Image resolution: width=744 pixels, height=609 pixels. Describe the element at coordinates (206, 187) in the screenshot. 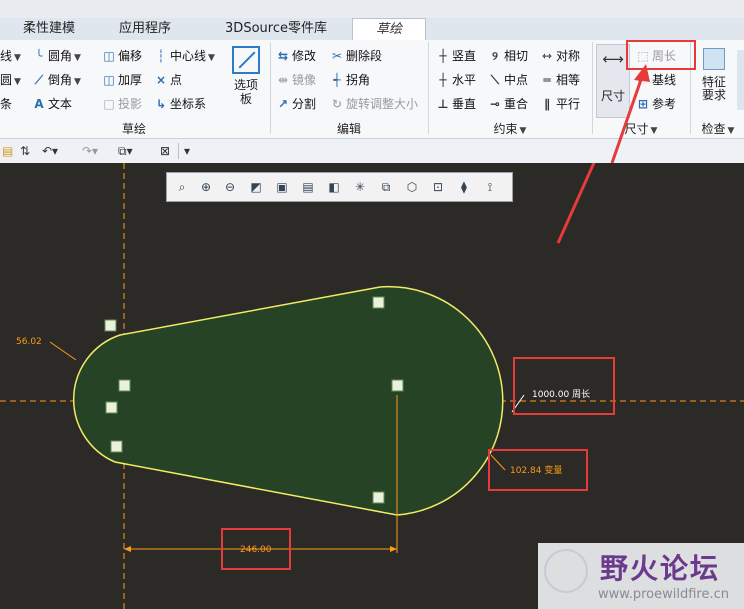

I see `zoom-in-icon: ⊕` at that location.